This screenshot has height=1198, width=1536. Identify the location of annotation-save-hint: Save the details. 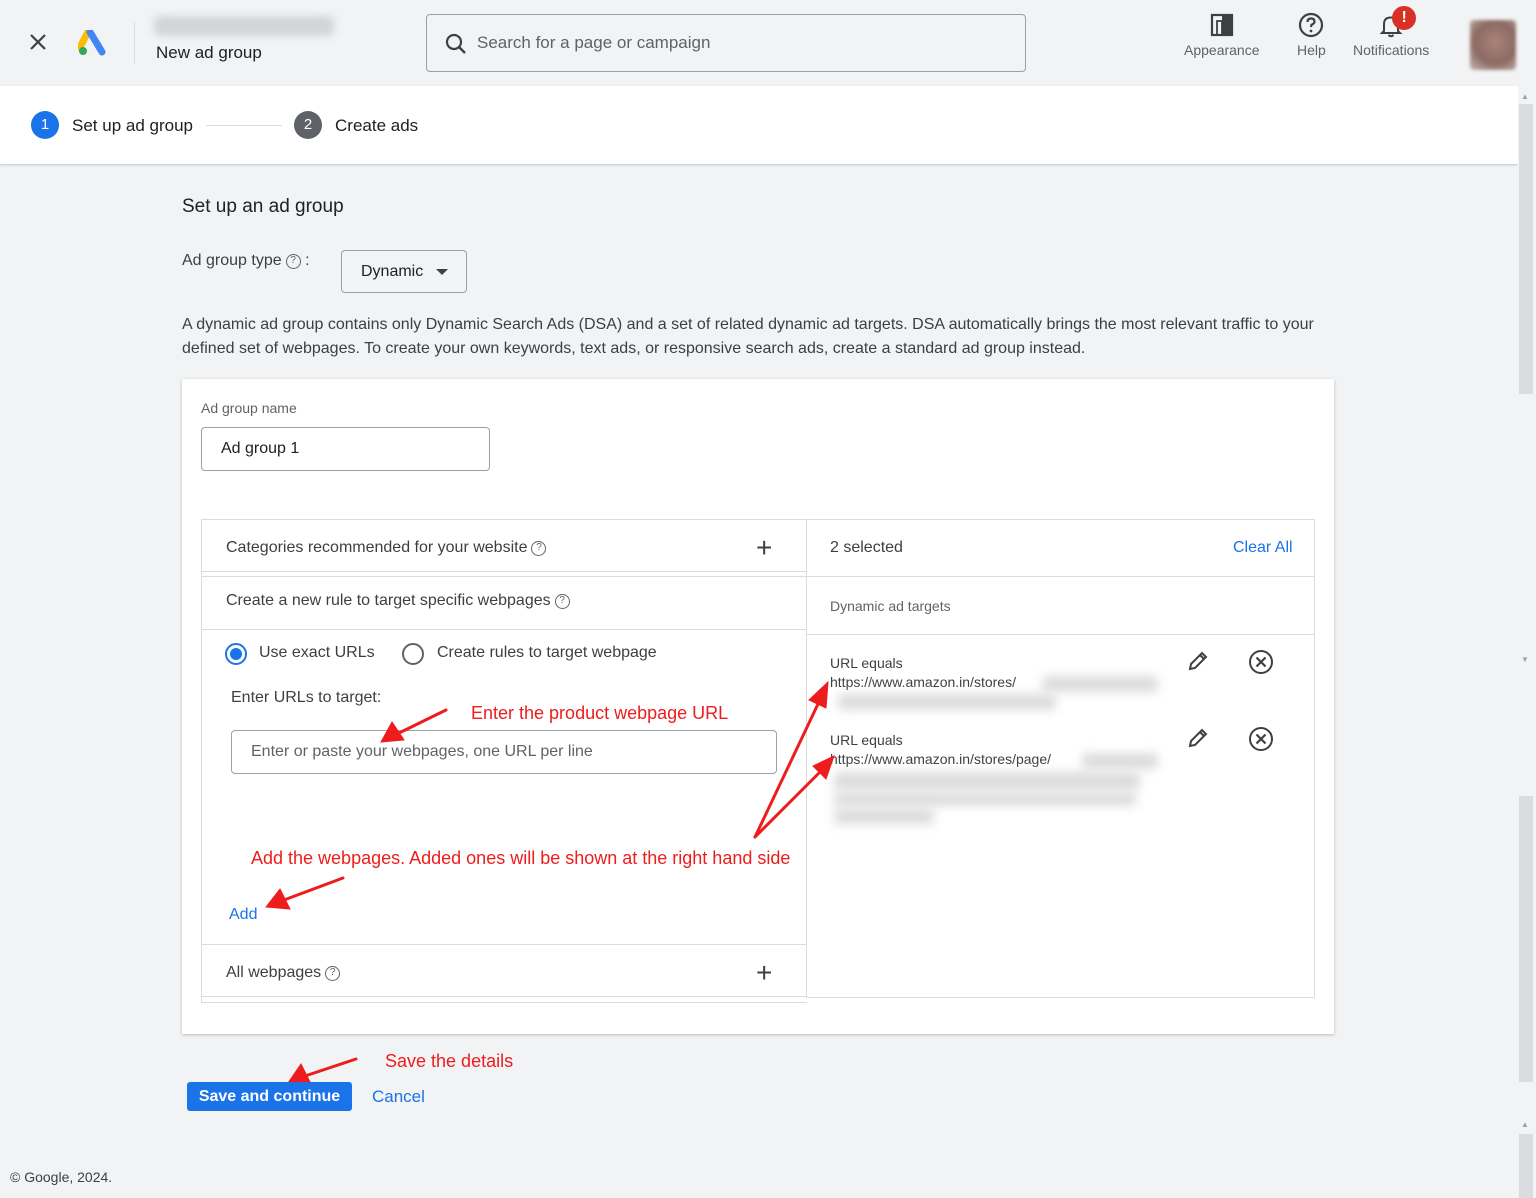
(449, 1061).